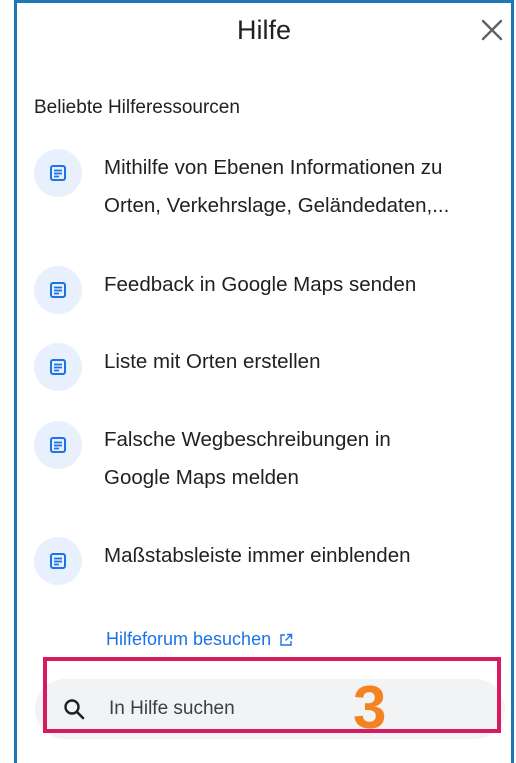 The width and height of the screenshot is (516, 763). I want to click on panel-title: Hilfe, so click(263, 30).